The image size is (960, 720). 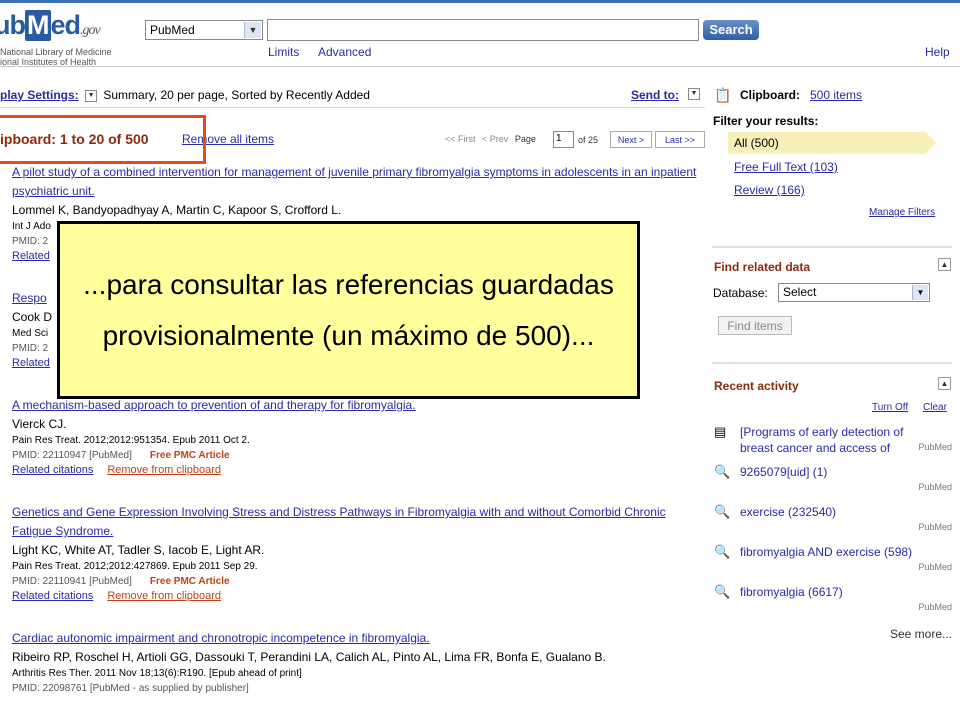 I want to click on related-database-select: Select ▼, so click(x=854, y=292).